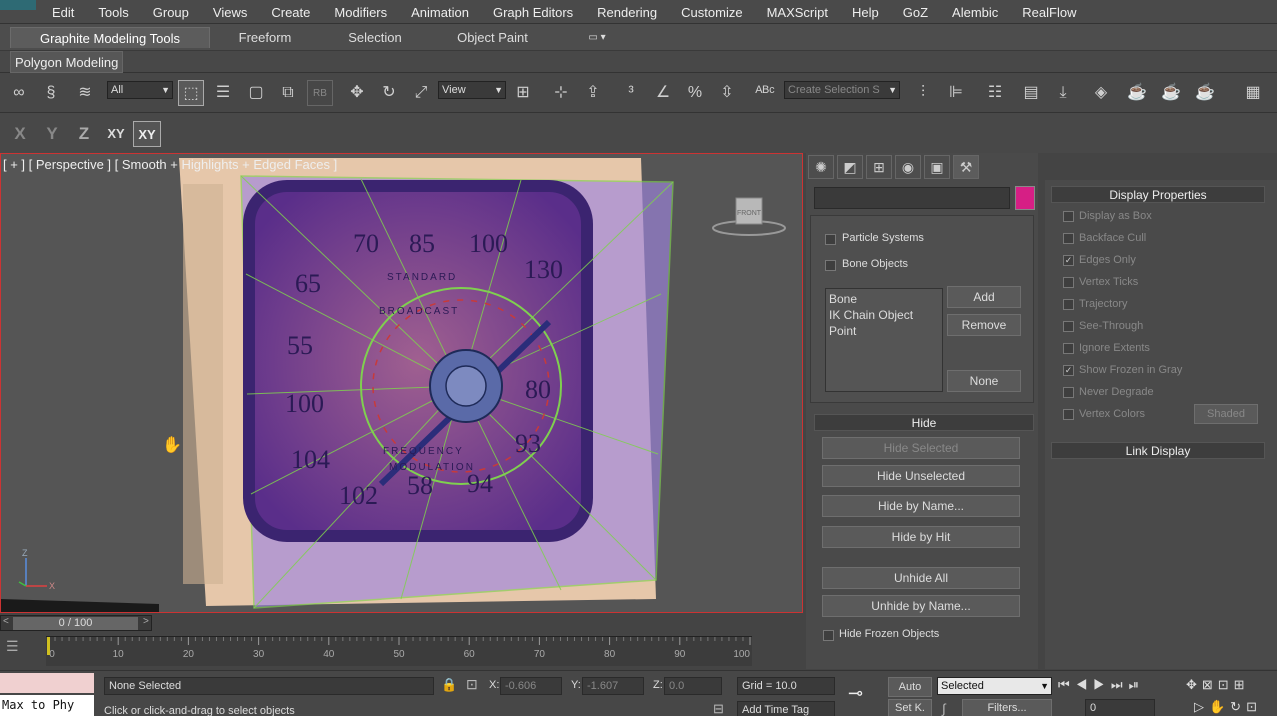  Describe the element at coordinates (1068, 282) in the screenshot. I see `checkbox-vertex-ticks` at that location.